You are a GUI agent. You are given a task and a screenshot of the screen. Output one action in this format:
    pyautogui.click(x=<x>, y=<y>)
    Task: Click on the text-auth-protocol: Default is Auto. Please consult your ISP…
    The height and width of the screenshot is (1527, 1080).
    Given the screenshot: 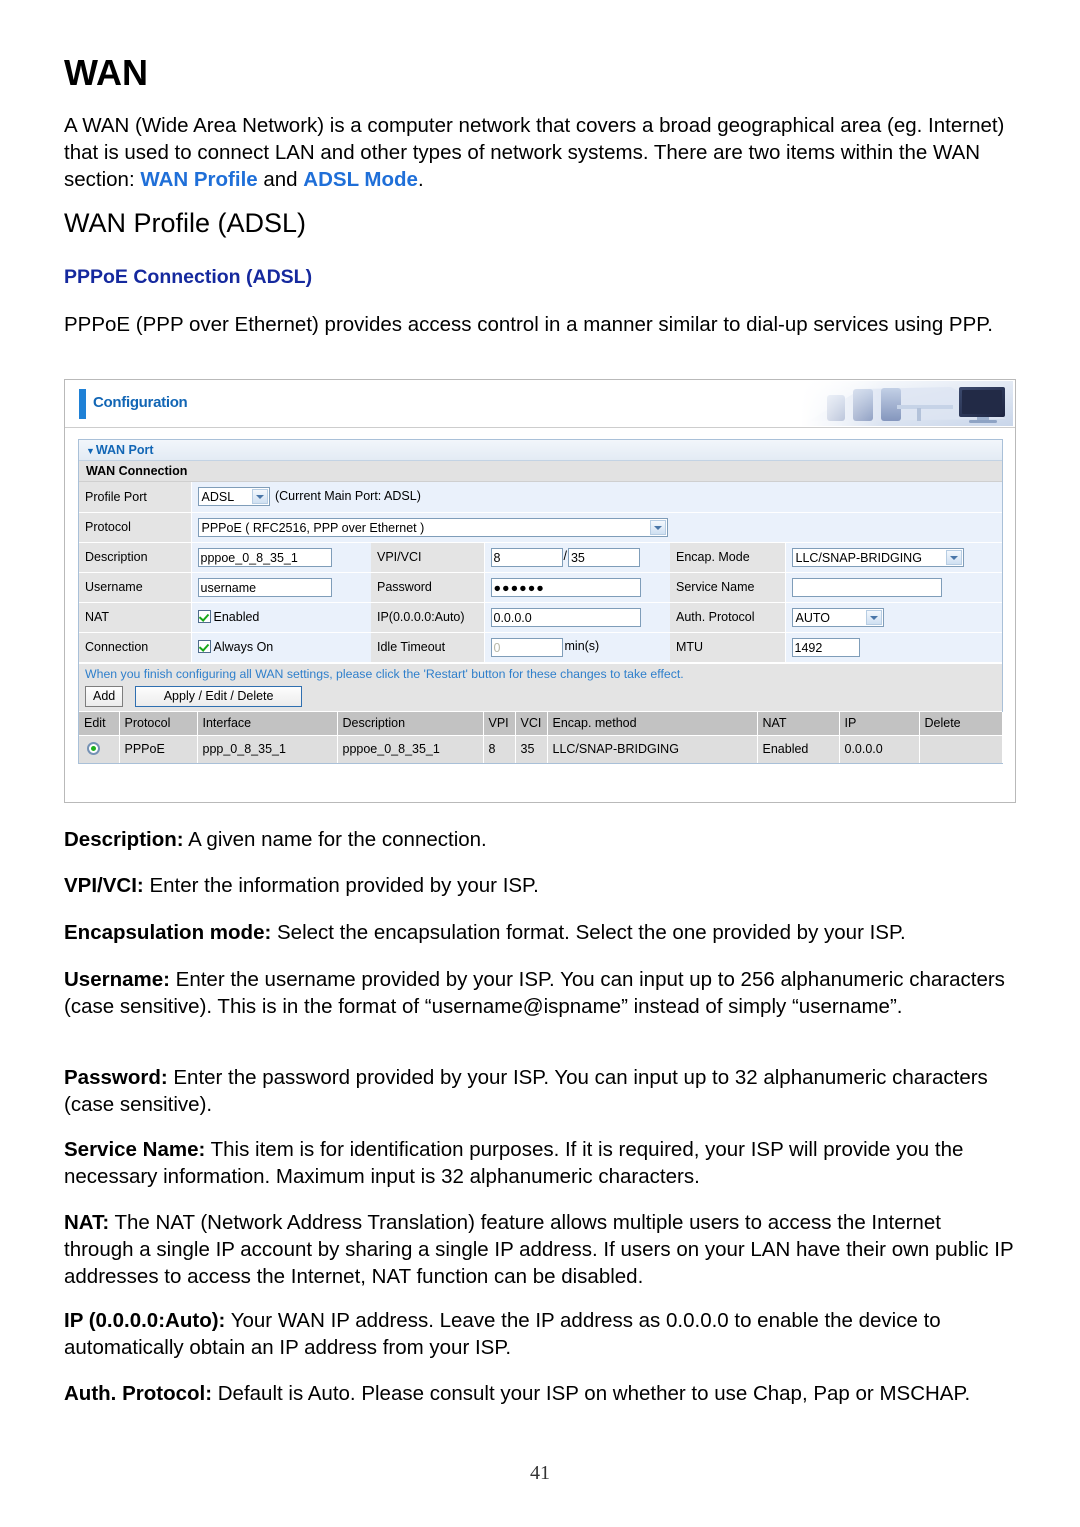 What is the action you would take?
    pyautogui.click(x=591, y=1393)
    